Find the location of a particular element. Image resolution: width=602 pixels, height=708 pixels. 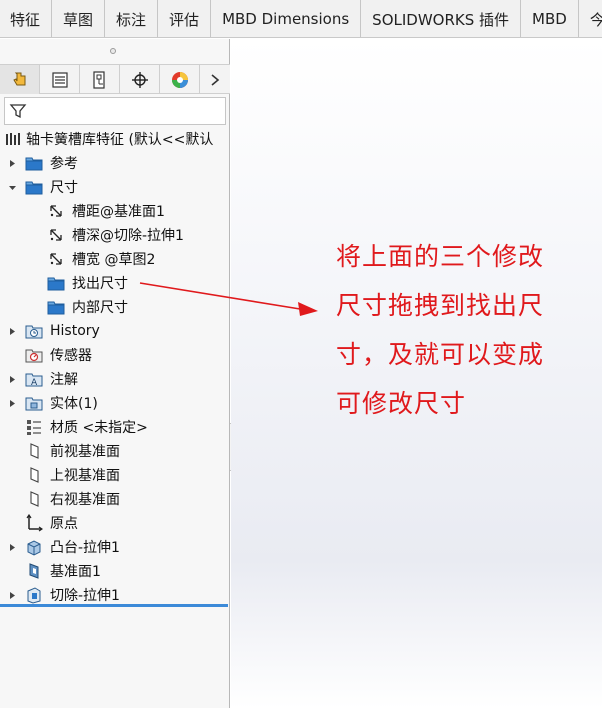

tree-item-label: 实体(1) is located at coordinates (74, 404).